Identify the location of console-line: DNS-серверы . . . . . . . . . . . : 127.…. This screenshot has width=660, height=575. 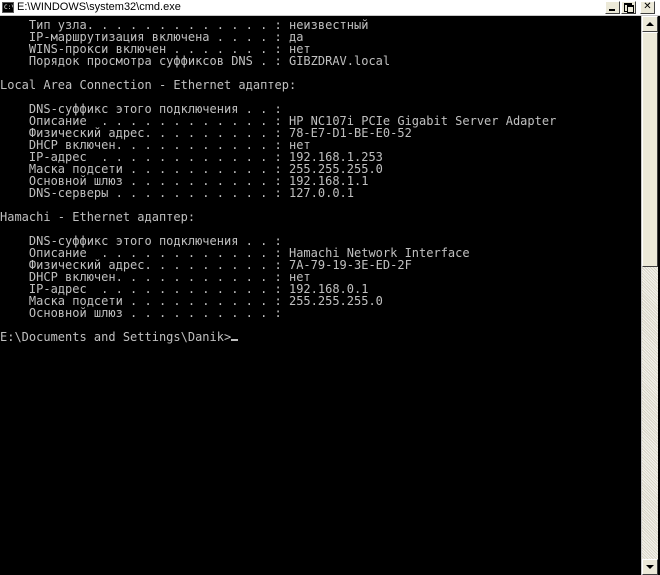
(177, 193).